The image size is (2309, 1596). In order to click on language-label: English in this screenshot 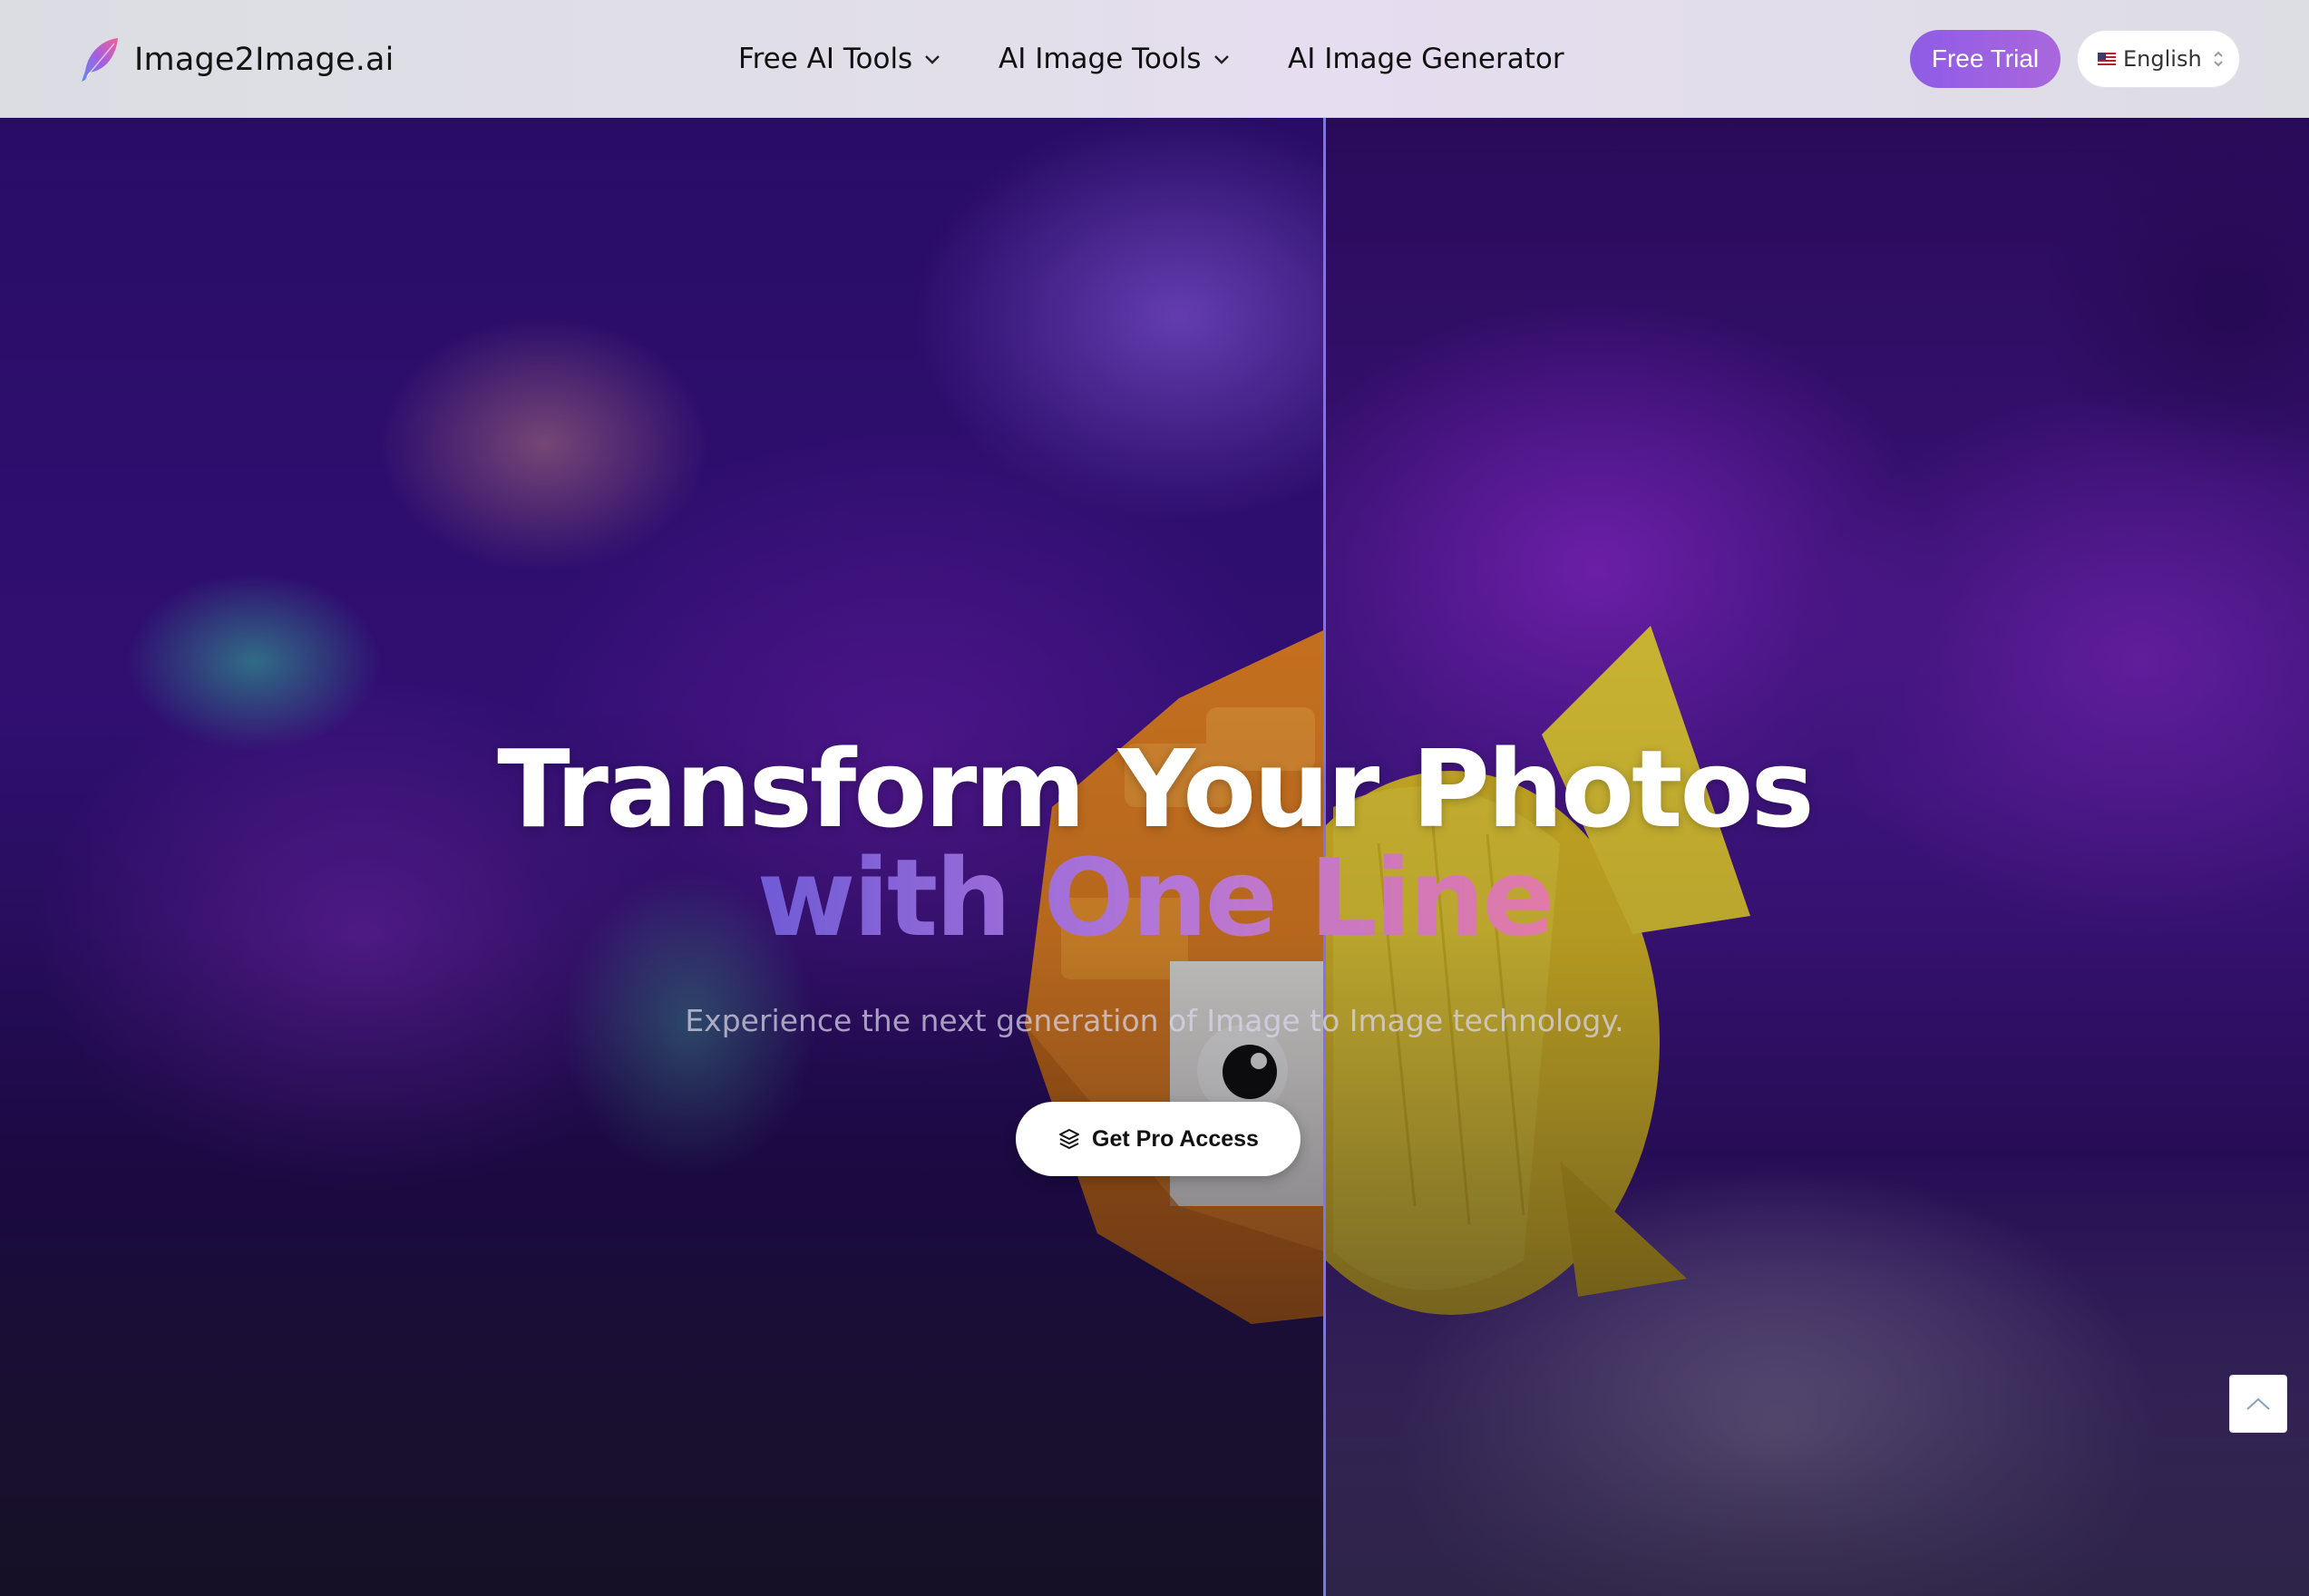, I will do `click(2162, 59)`.